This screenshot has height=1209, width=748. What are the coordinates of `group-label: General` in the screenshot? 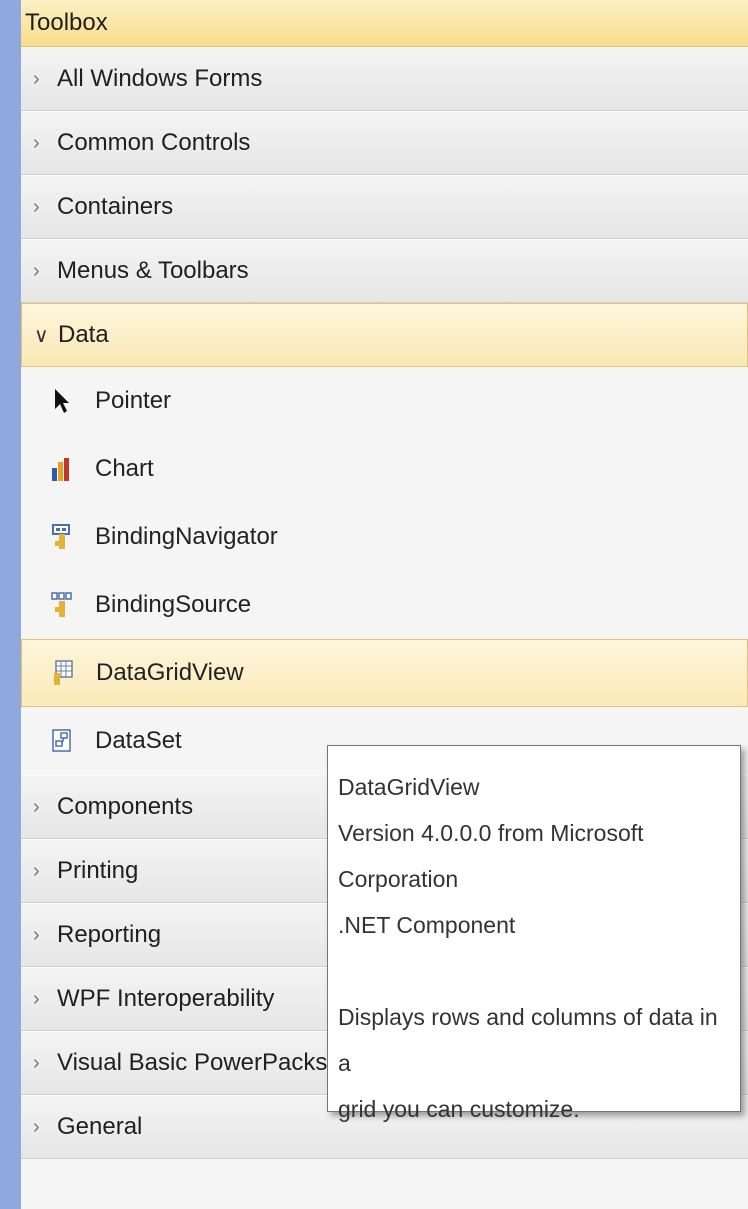 It's located at (100, 1126).